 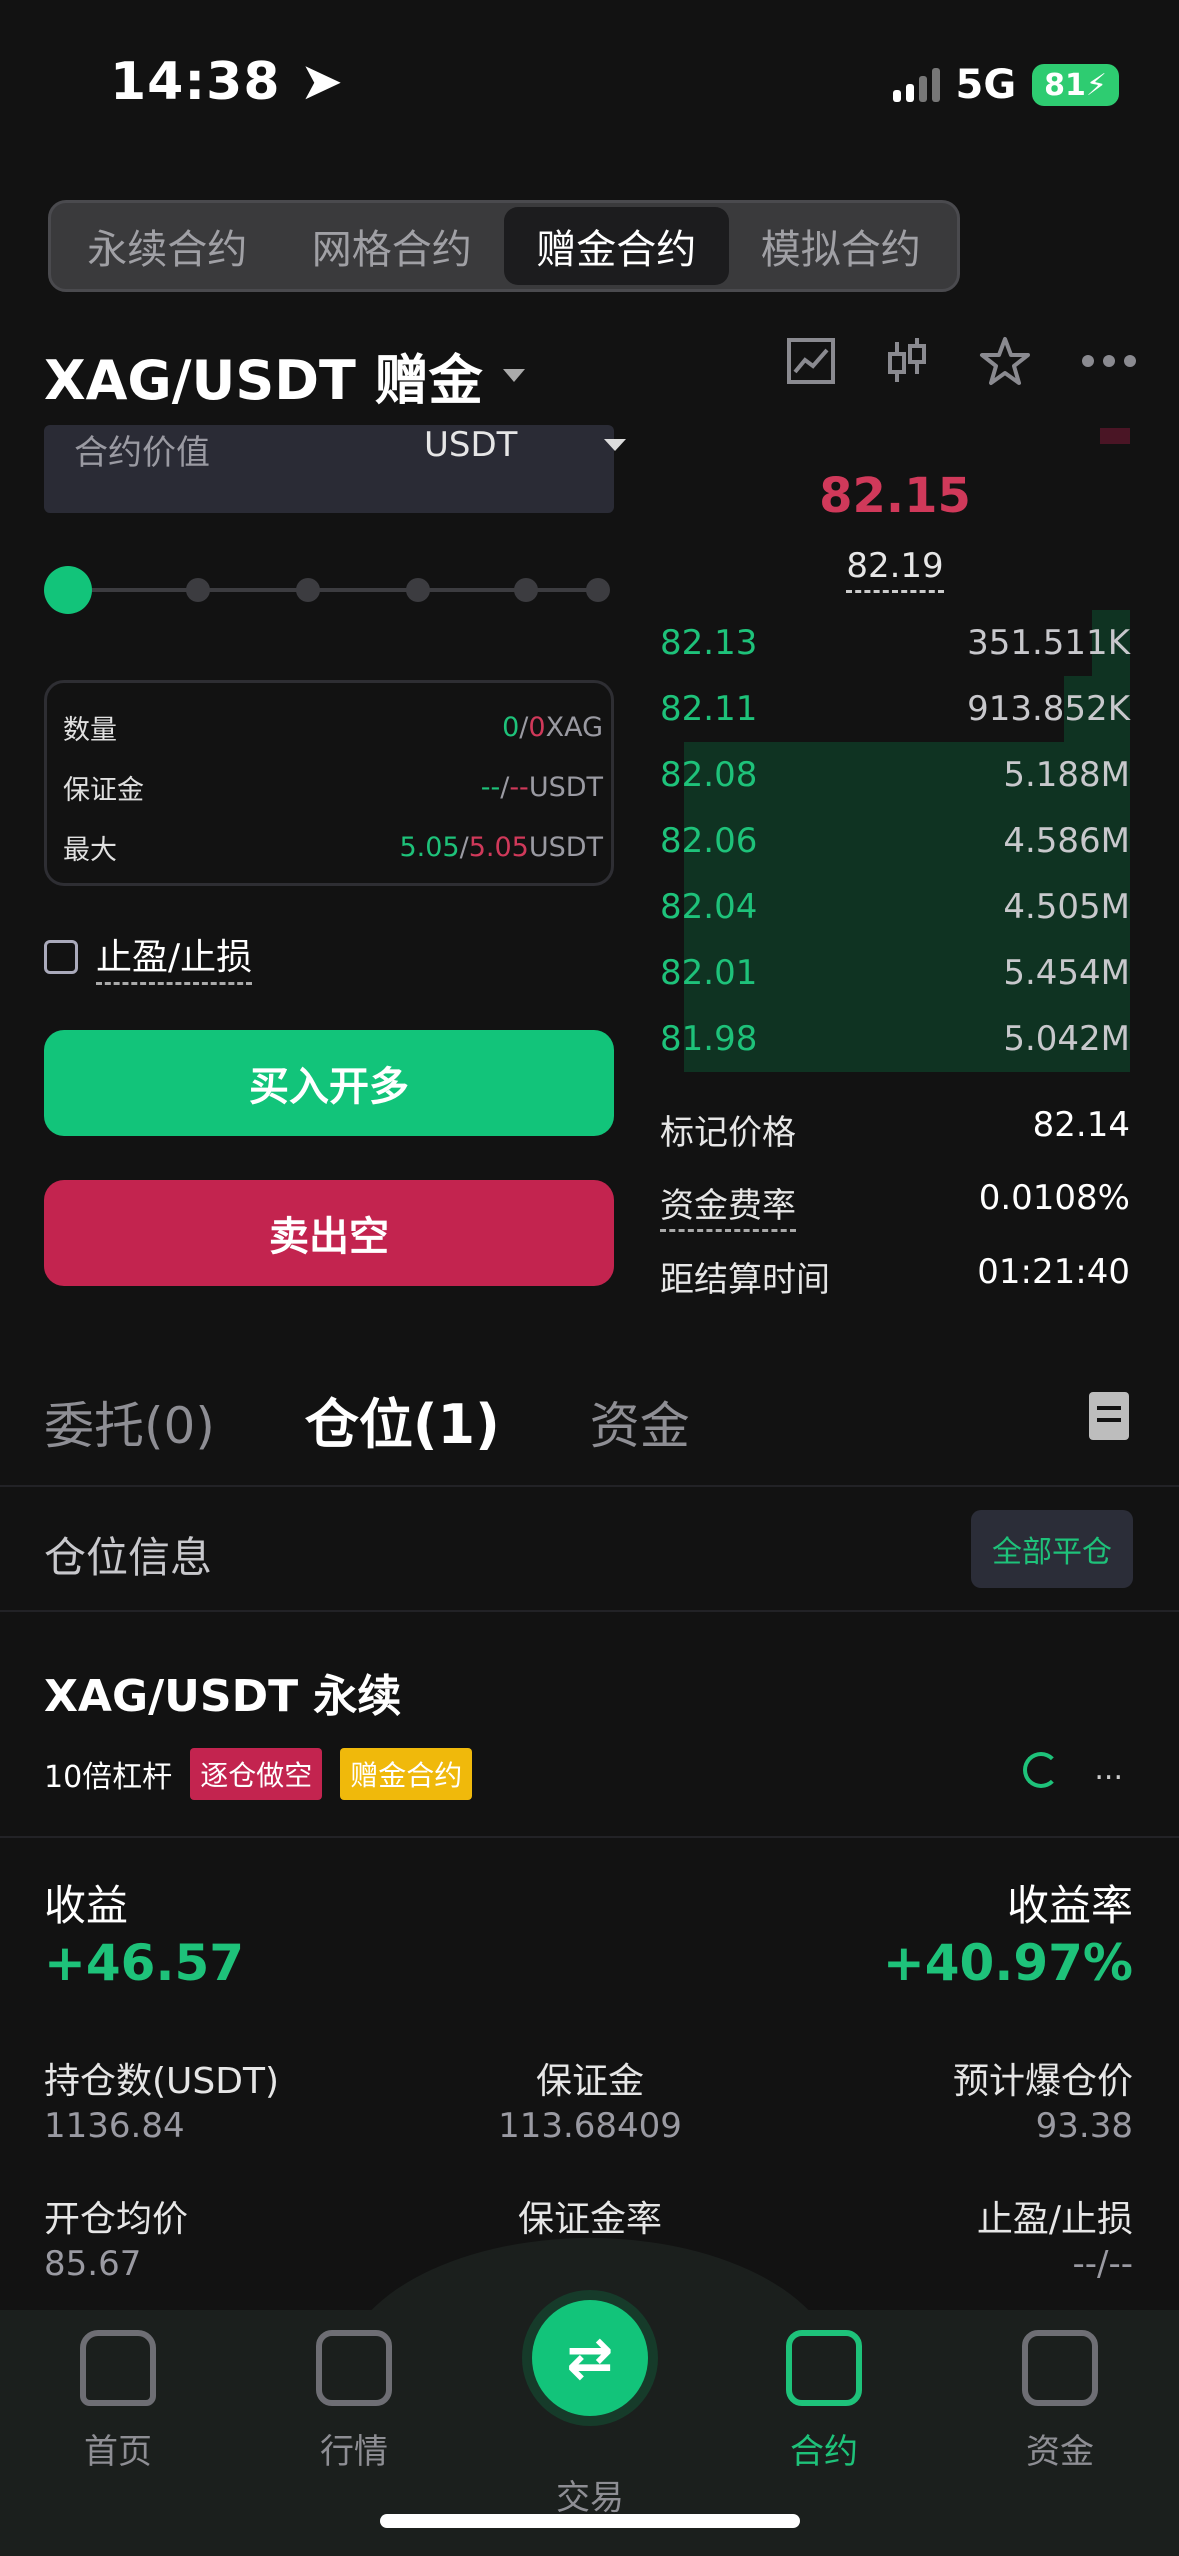 I want to click on position-info-label: 仓位信息, so click(x=128, y=1557).